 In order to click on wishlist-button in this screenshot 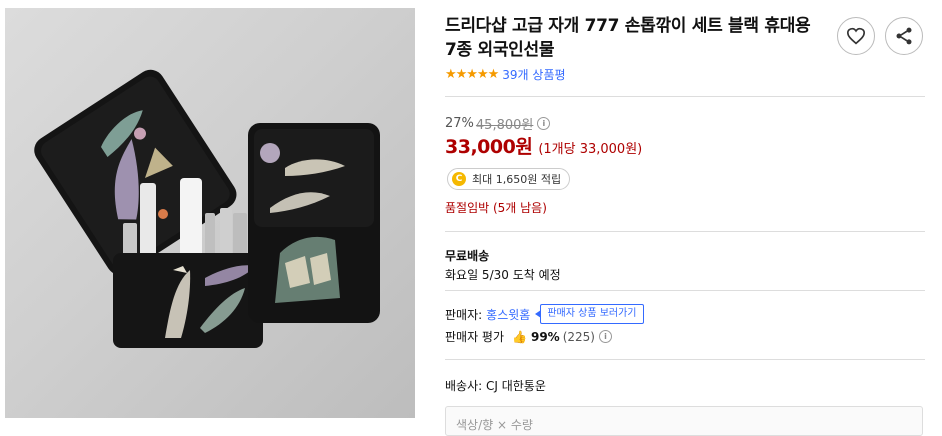, I will do `click(856, 36)`.